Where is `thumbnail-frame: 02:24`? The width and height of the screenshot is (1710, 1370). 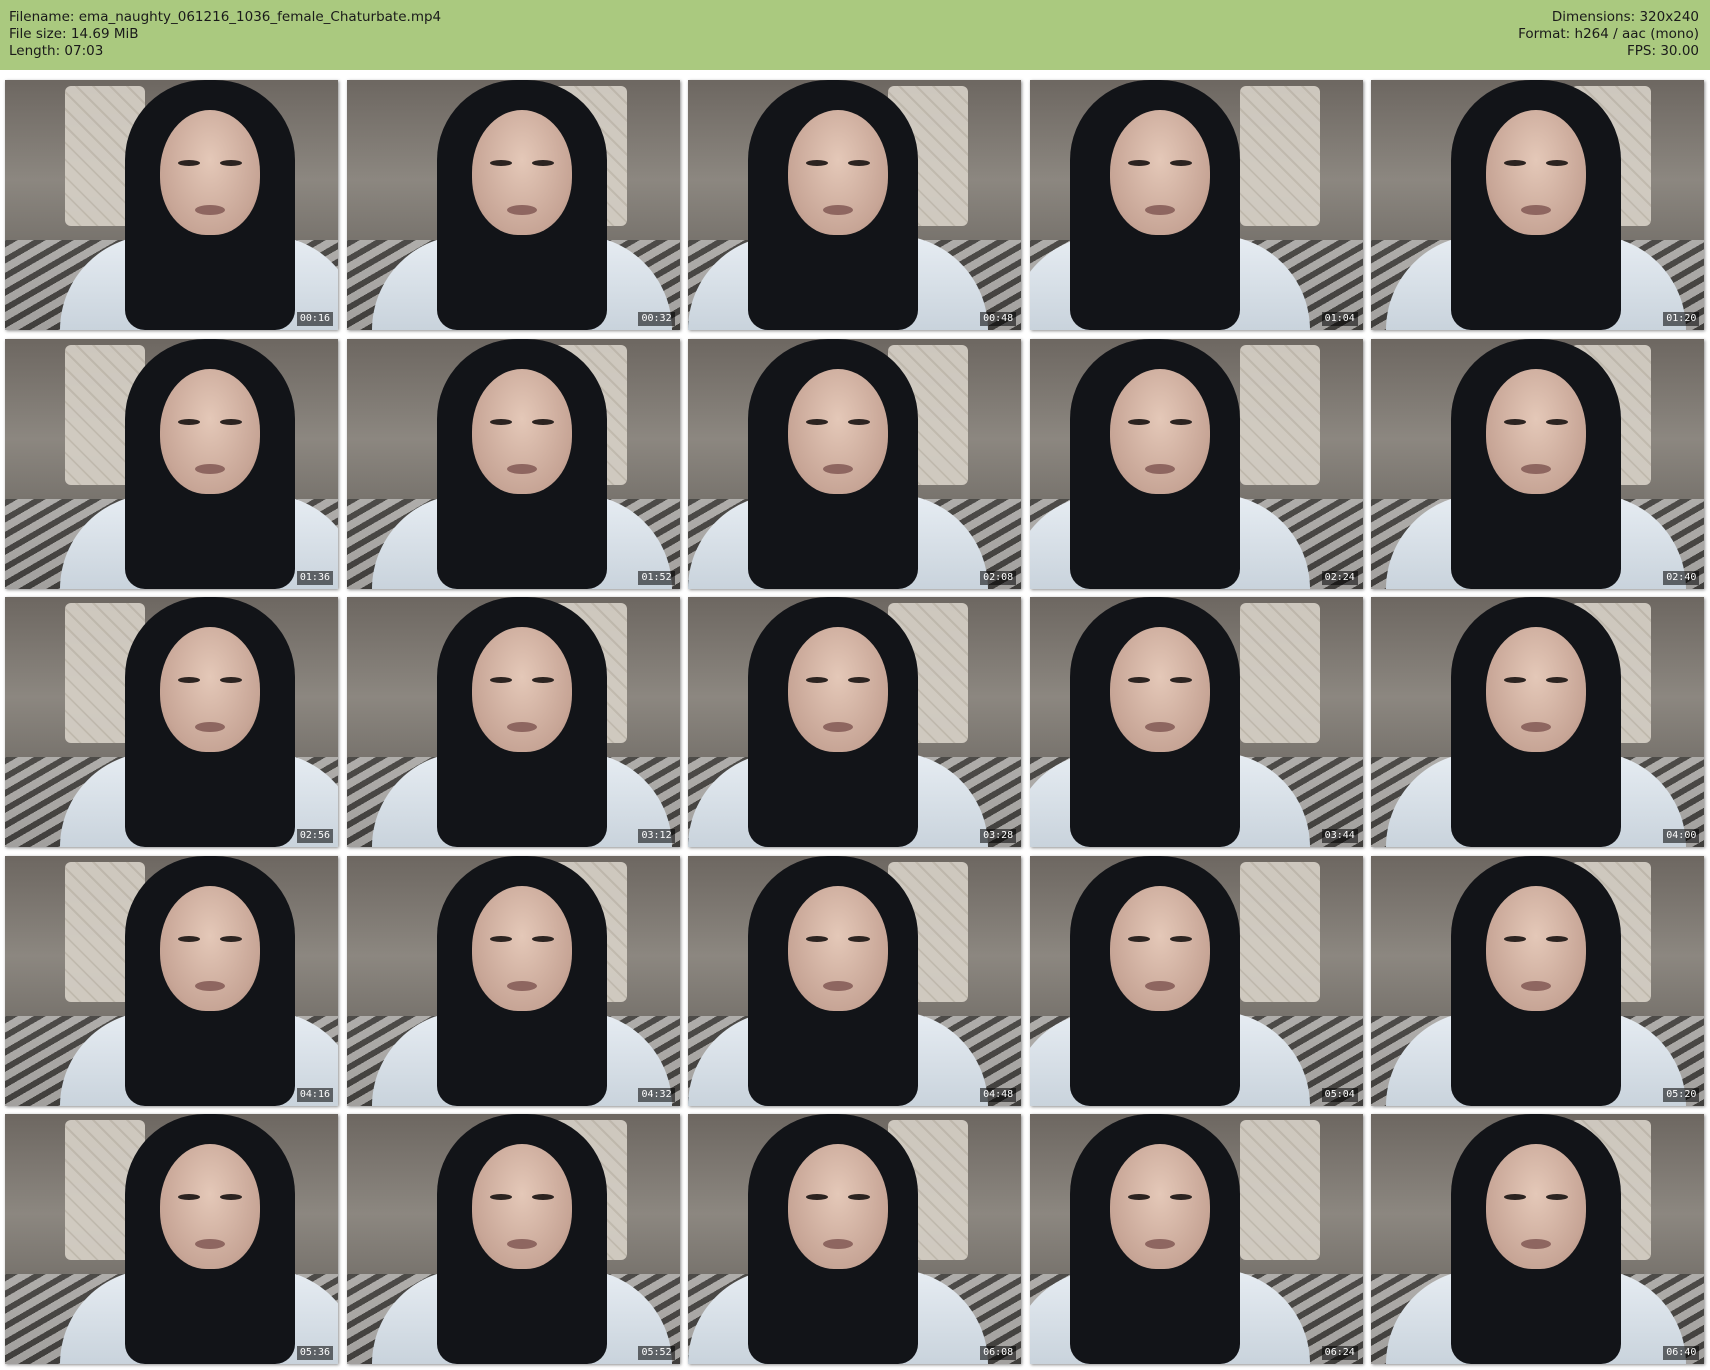 thumbnail-frame: 02:24 is located at coordinates (1196, 463).